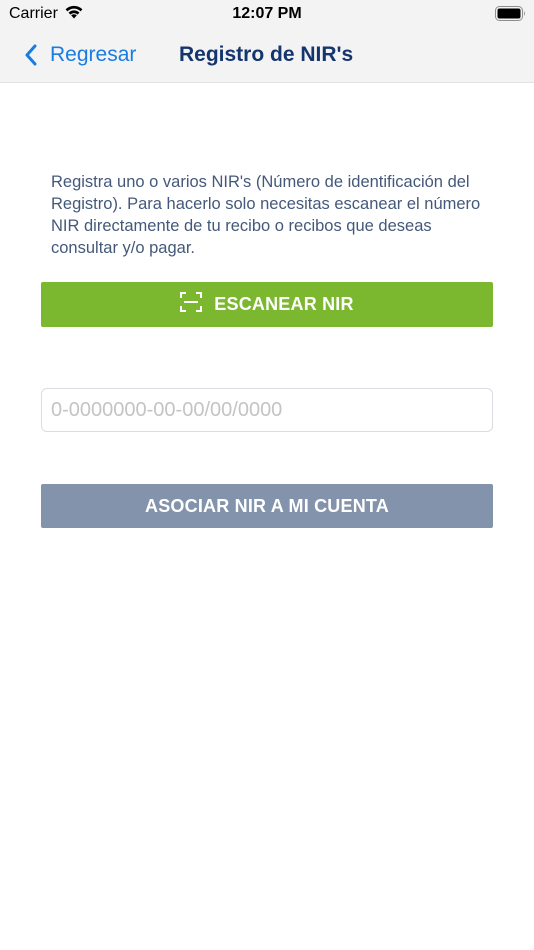  I want to click on navigation-bar: Regresar Registro de NIR's, so click(267, 54).